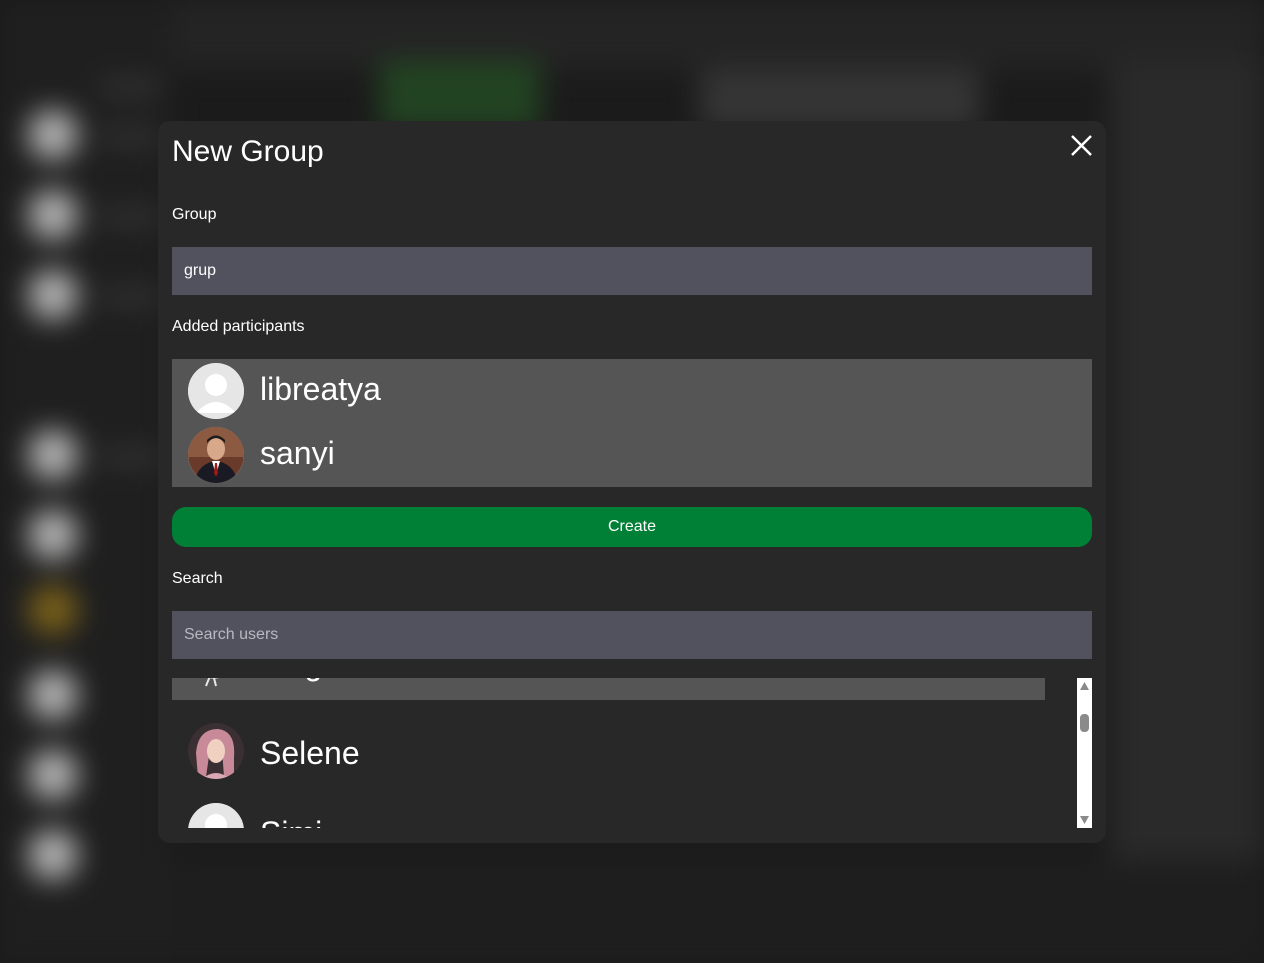 This screenshot has width=1264, height=963. Describe the element at coordinates (632, 635) in the screenshot. I see `search-users-input` at that location.